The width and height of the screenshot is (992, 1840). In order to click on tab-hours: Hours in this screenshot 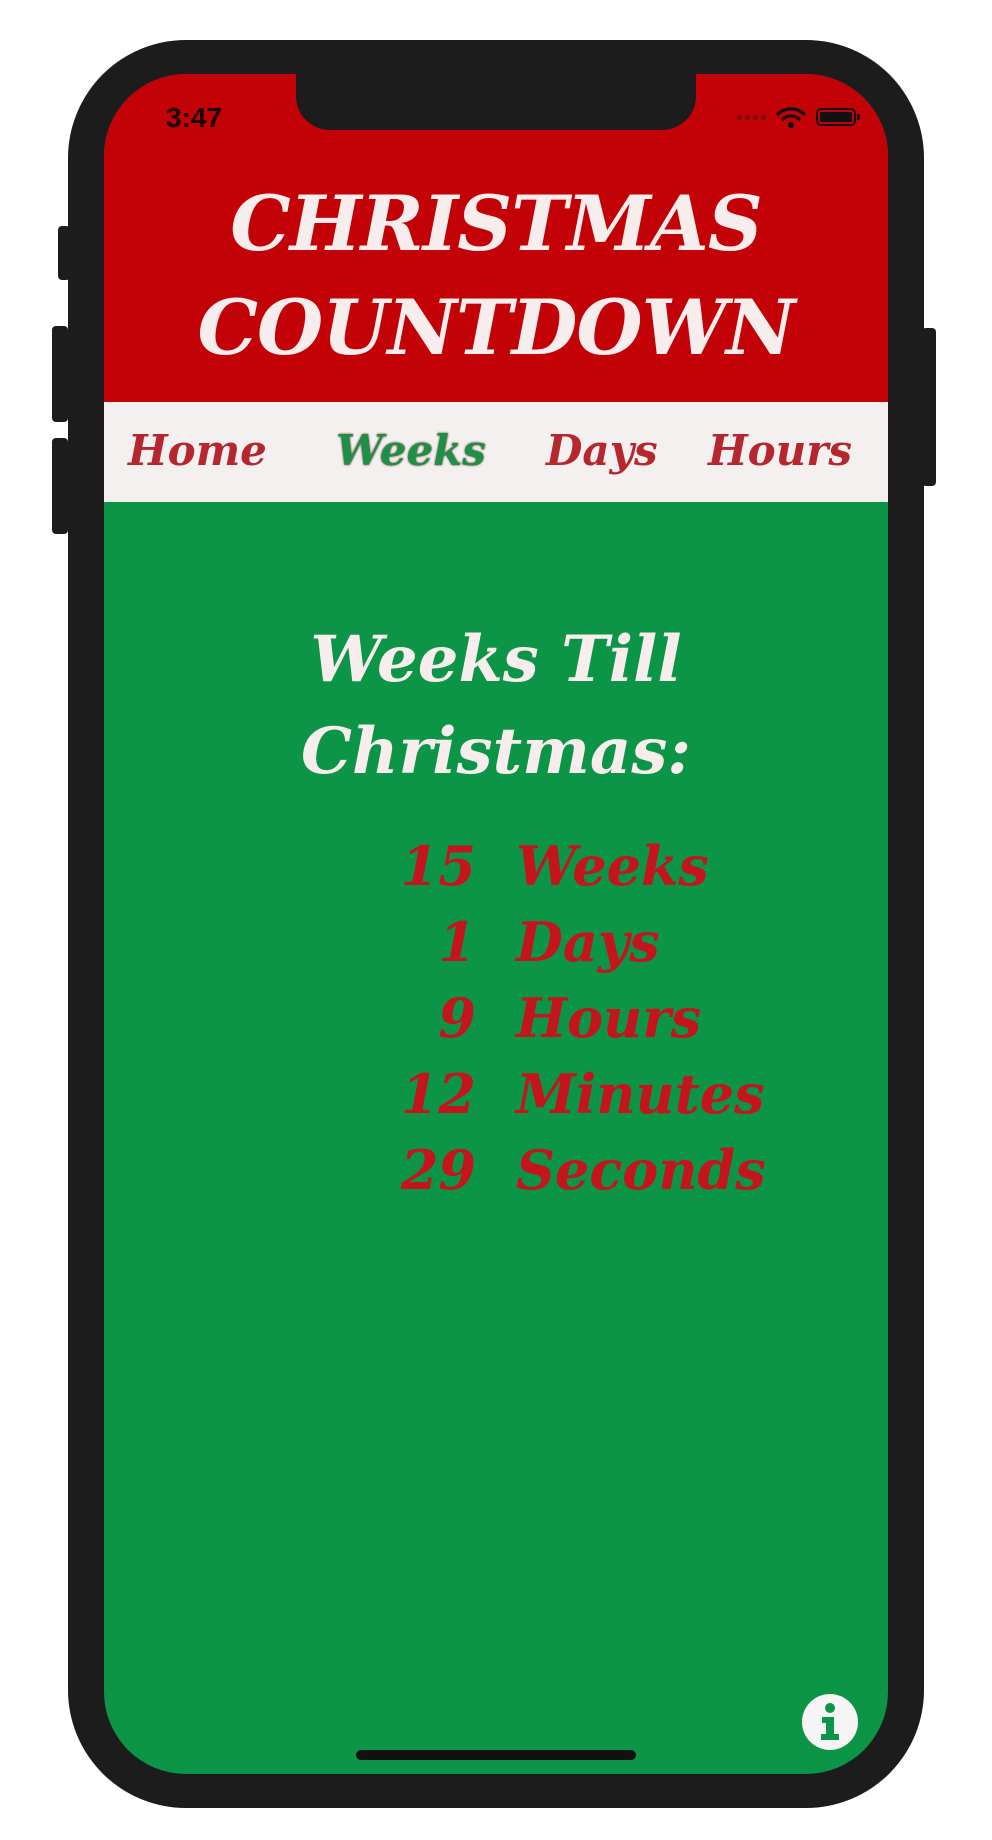, I will do `click(780, 450)`.